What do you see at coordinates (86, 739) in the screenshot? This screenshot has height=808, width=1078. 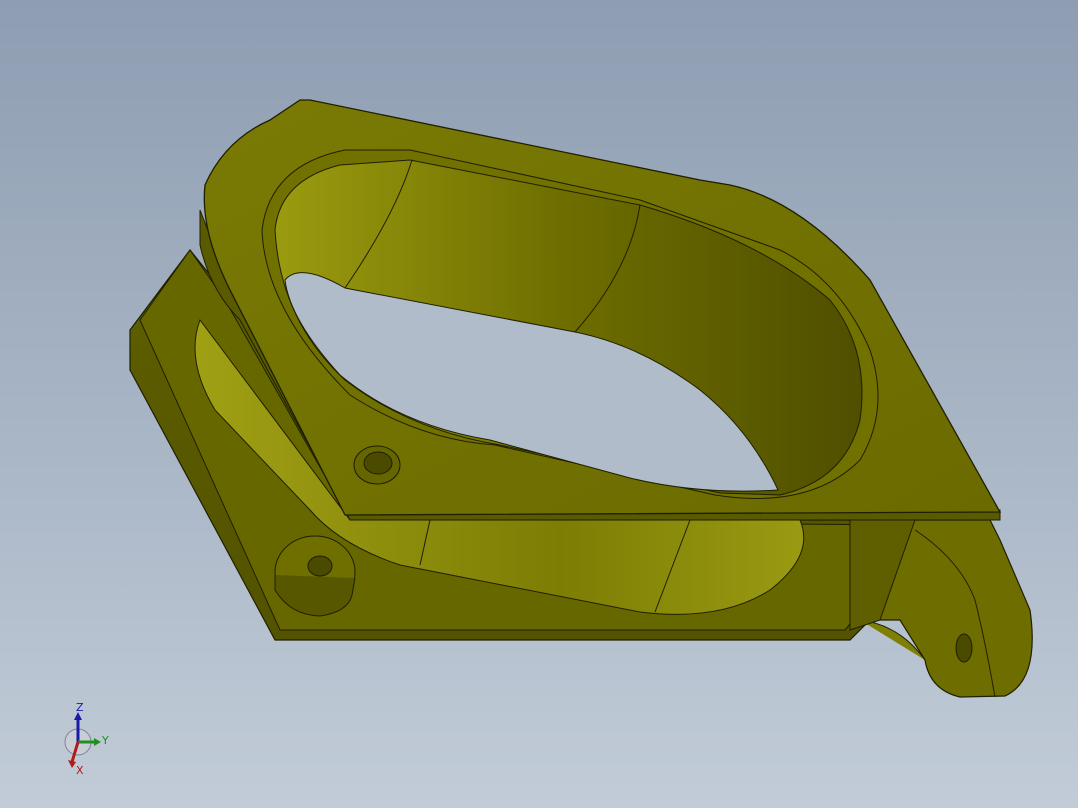 I see `axis-triad: Z Y X` at bounding box center [86, 739].